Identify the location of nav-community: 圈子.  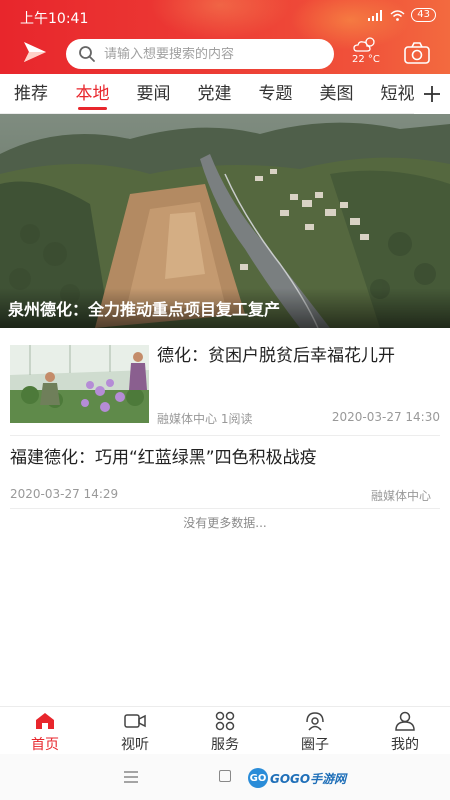
(315, 730).